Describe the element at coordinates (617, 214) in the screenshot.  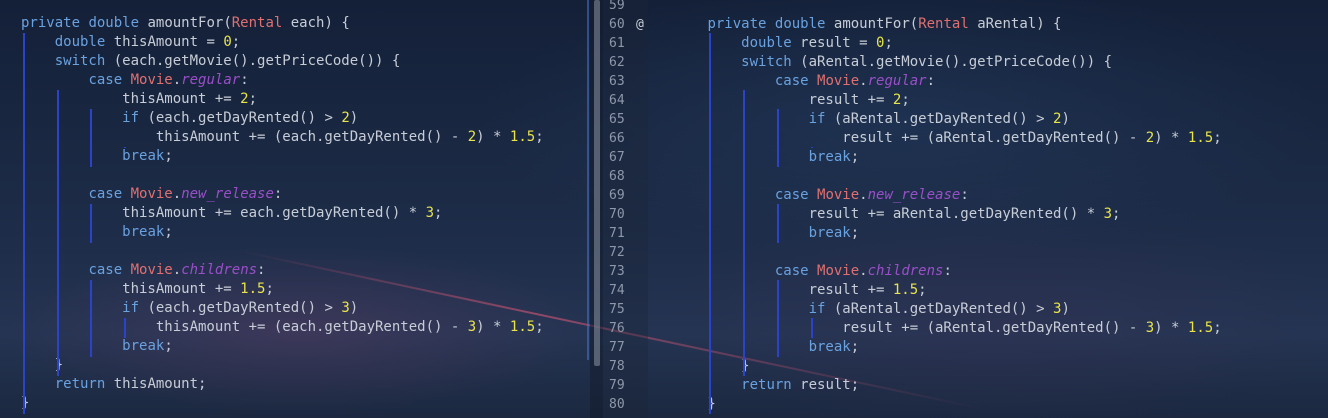
I see `line-number: 70` at that location.